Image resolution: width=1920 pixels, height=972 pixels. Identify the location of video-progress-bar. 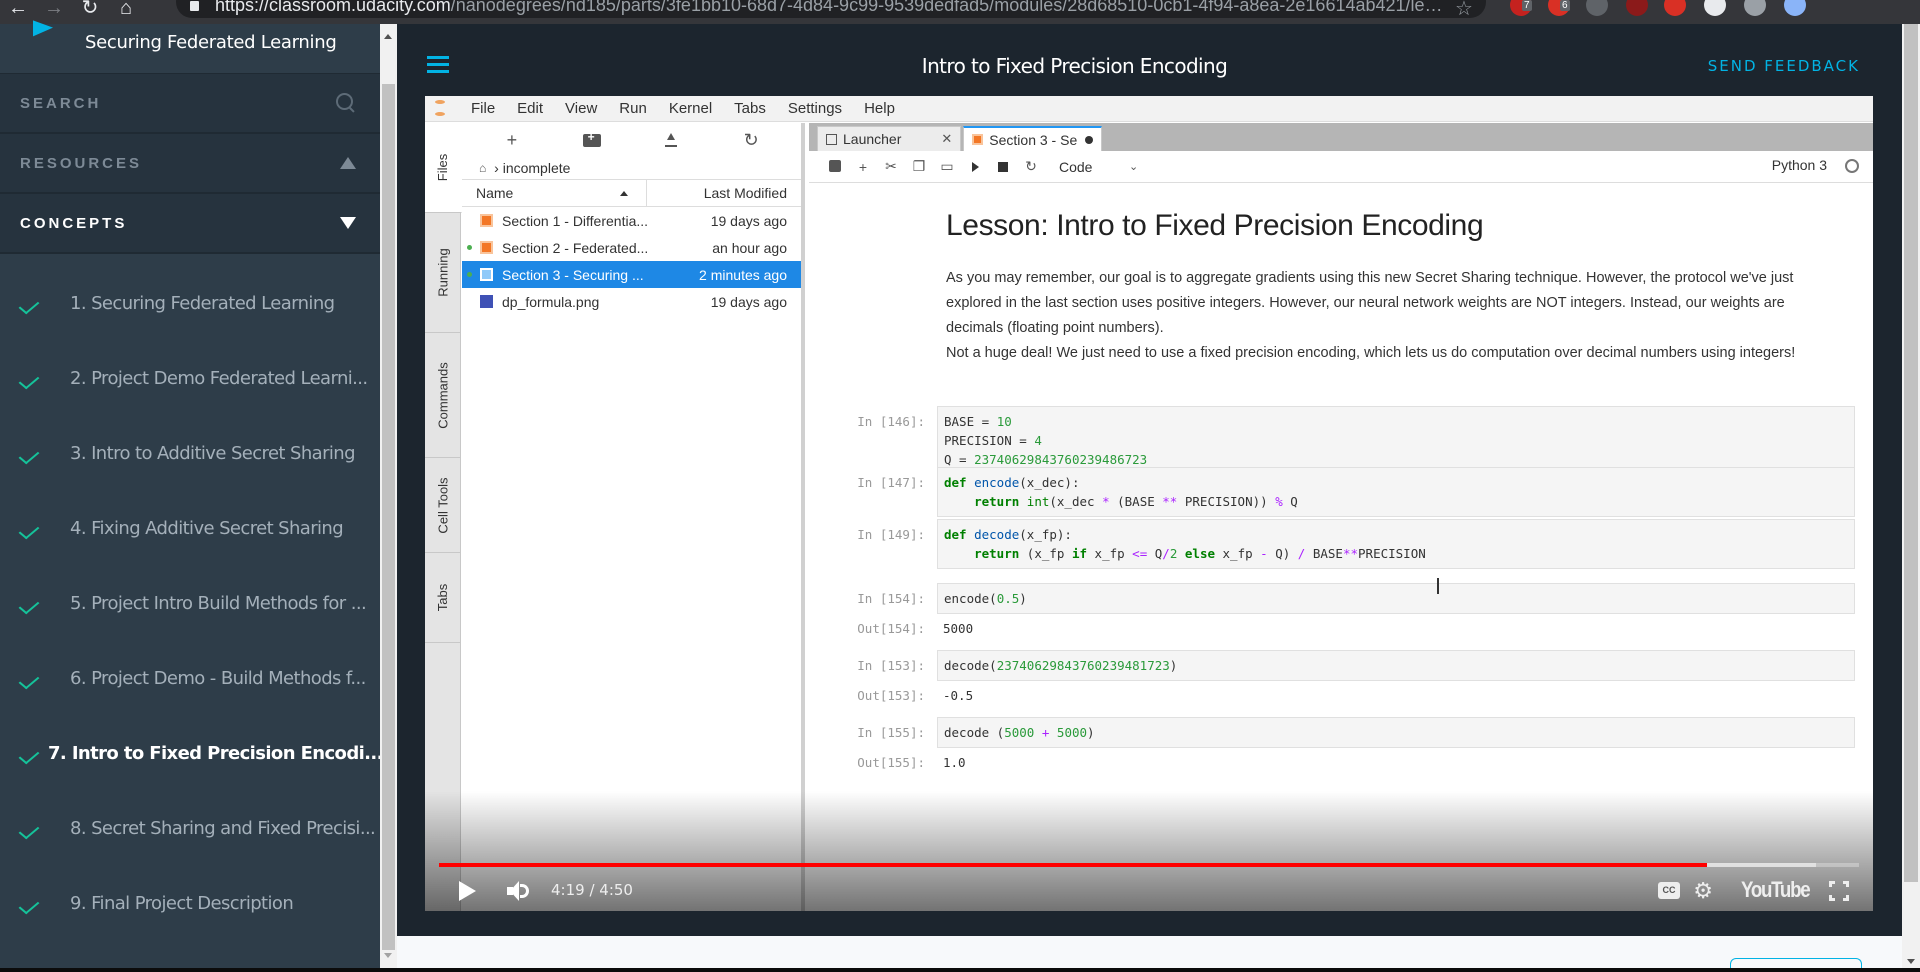
(1149, 865).